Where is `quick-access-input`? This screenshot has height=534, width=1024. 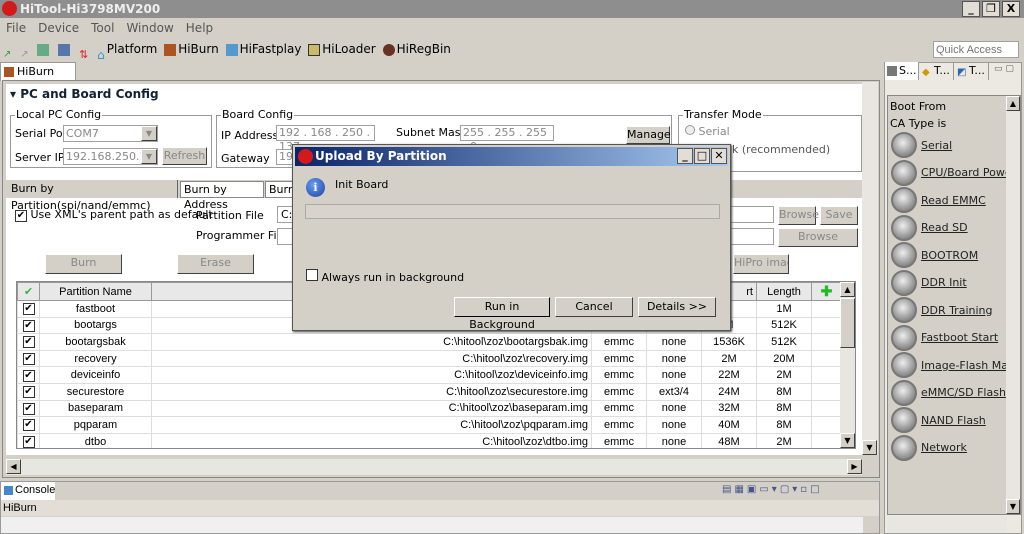 quick-access-input is located at coordinates (976, 49).